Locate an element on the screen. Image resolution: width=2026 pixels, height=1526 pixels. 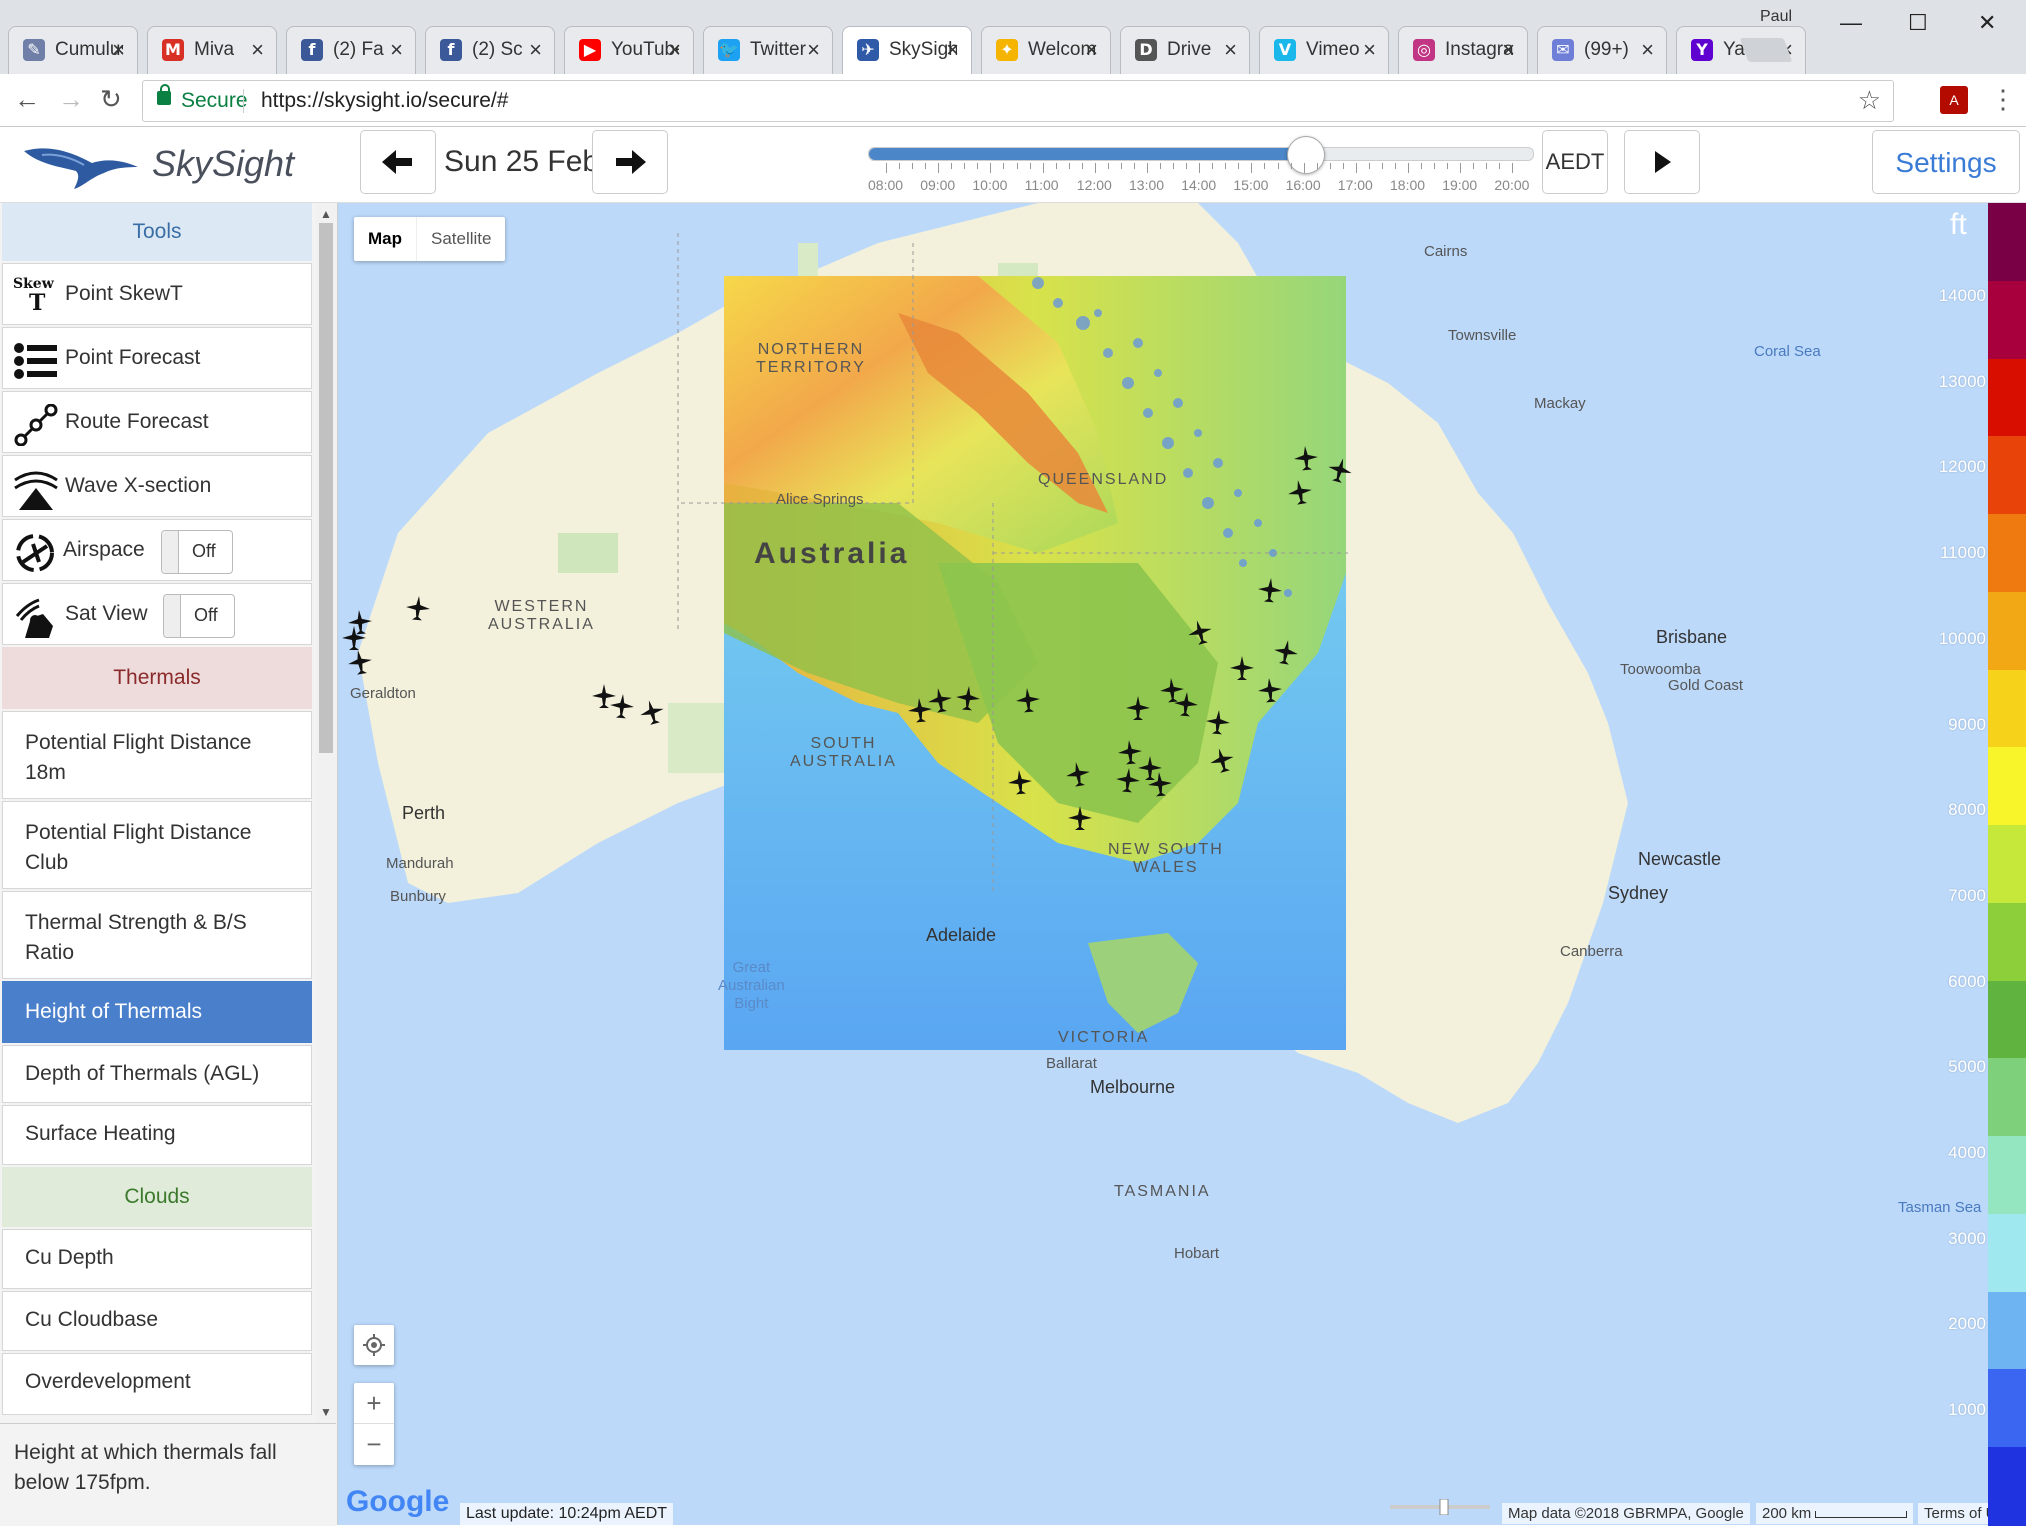
menu-cu-cloudbase: Cu Cloudbase is located at coordinates (157, 1321).